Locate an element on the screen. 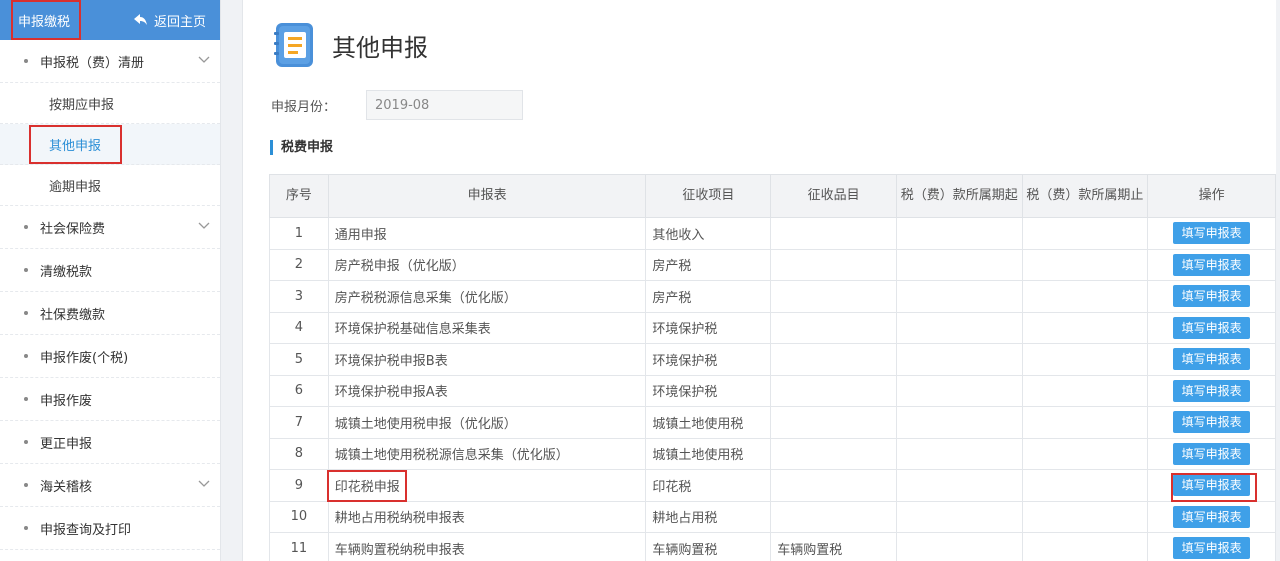  cell-no: 5 is located at coordinates (299, 359).